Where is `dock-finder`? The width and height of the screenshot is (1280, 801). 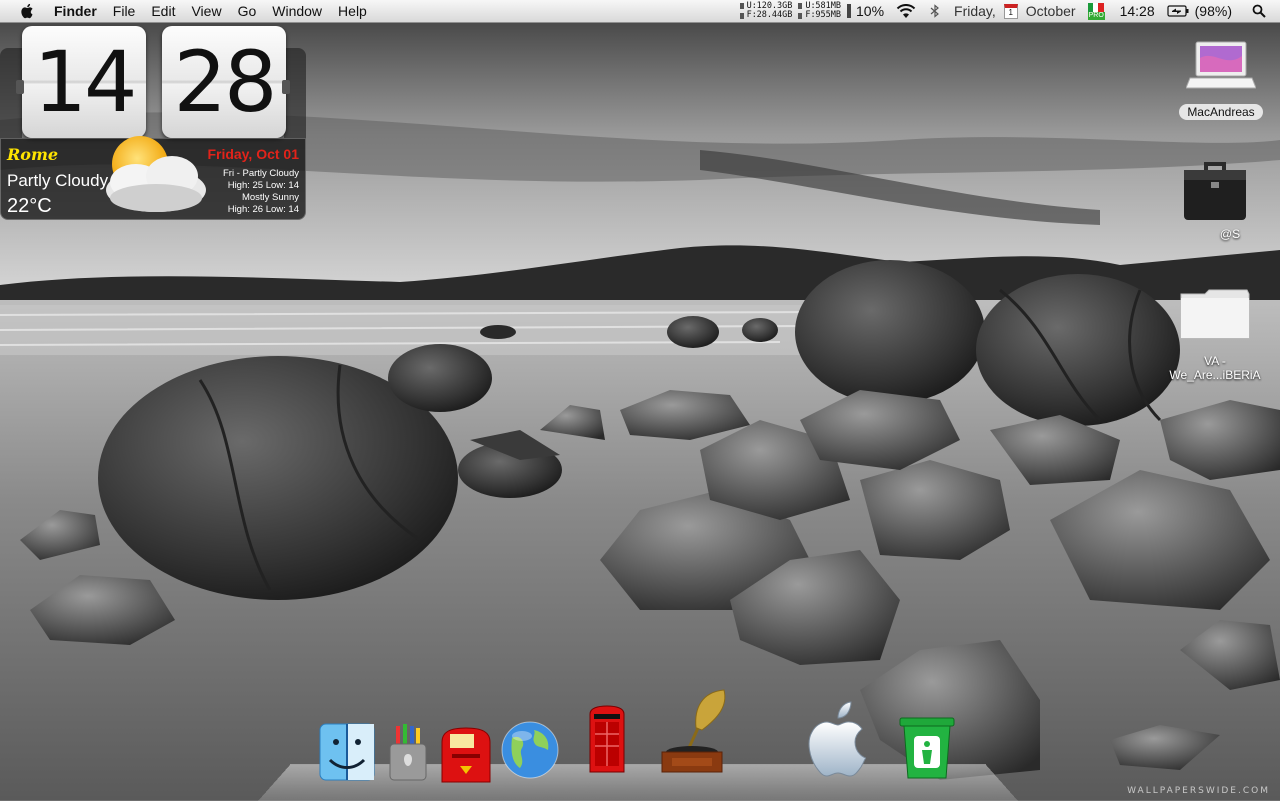 dock-finder is located at coordinates (347, 752).